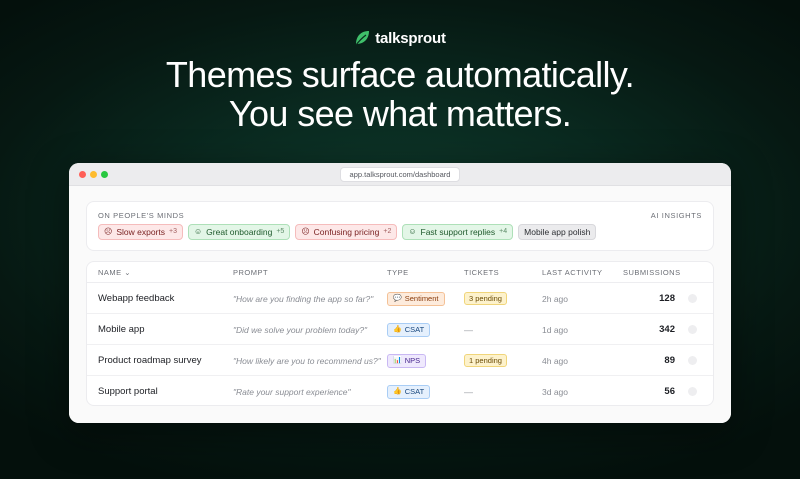 This screenshot has height=479, width=800. Describe the element at coordinates (82, 174) in the screenshot. I see `close-window-button` at that location.